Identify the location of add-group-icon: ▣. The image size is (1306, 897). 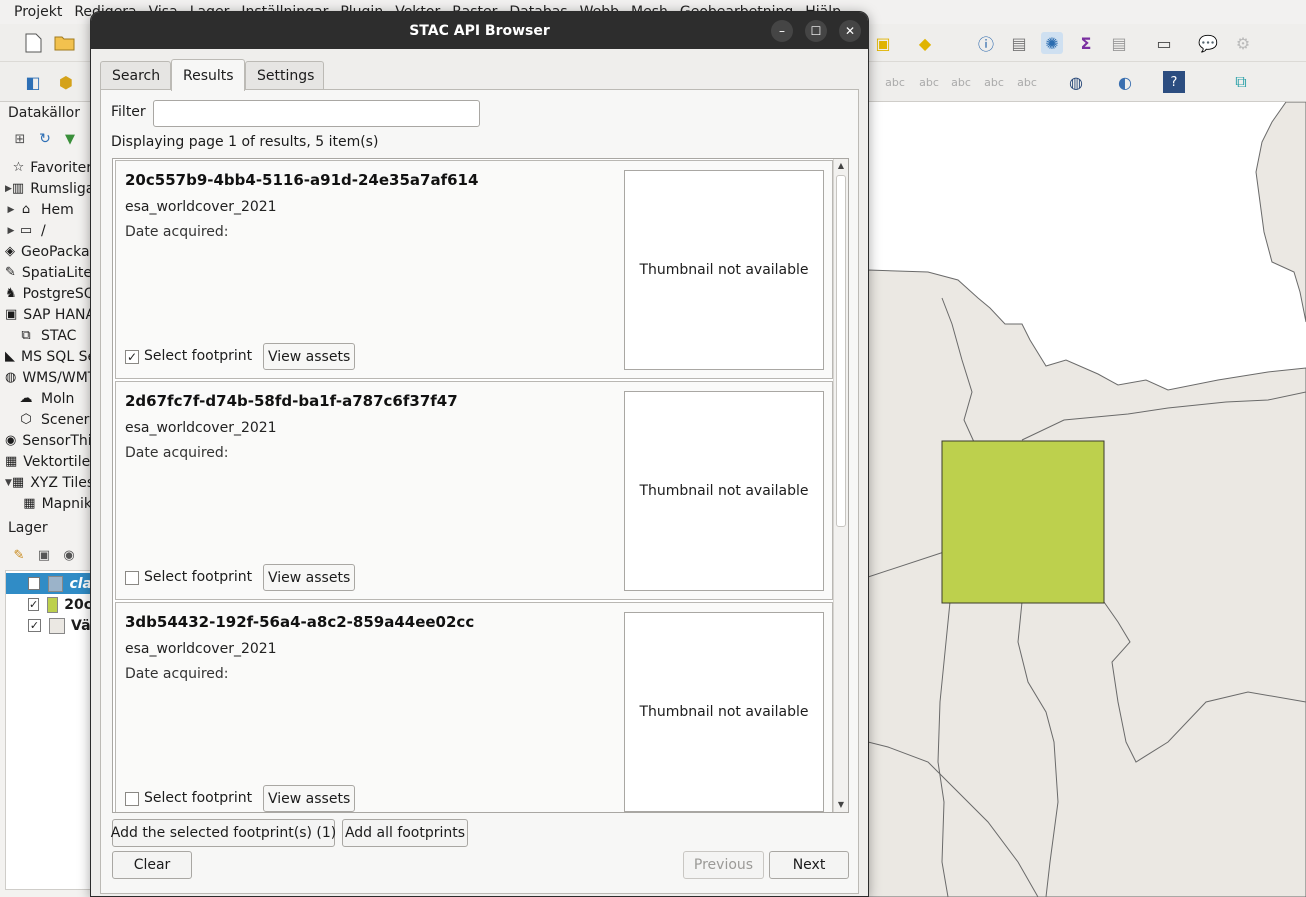
(44, 555).